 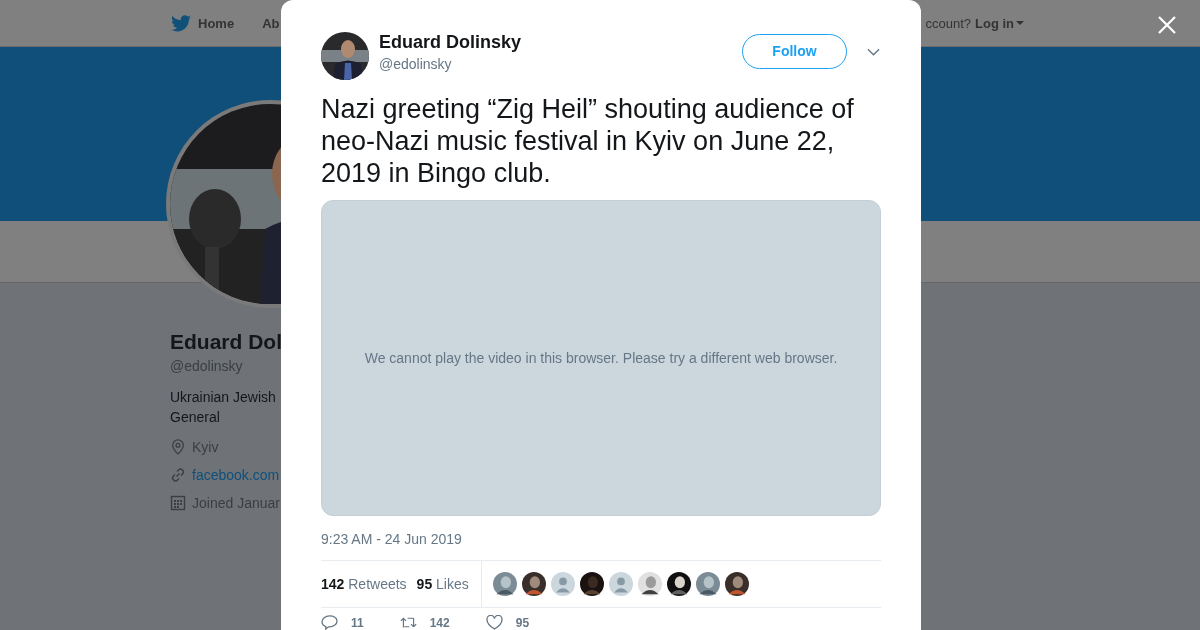 What do you see at coordinates (271, 23) in the screenshot?
I see `nav-link: Ab` at bounding box center [271, 23].